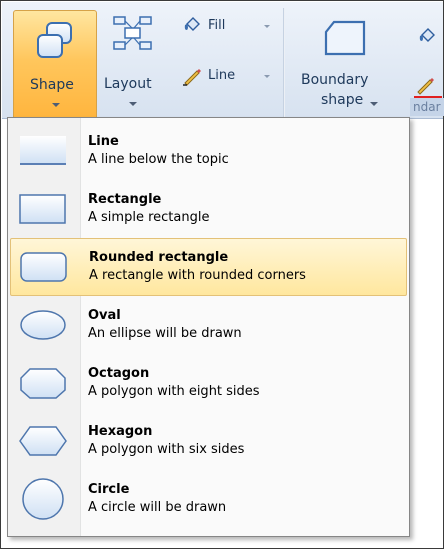 The image size is (444, 549). I want to click on menu-item-description: A simple rectangle, so click(149, 217).